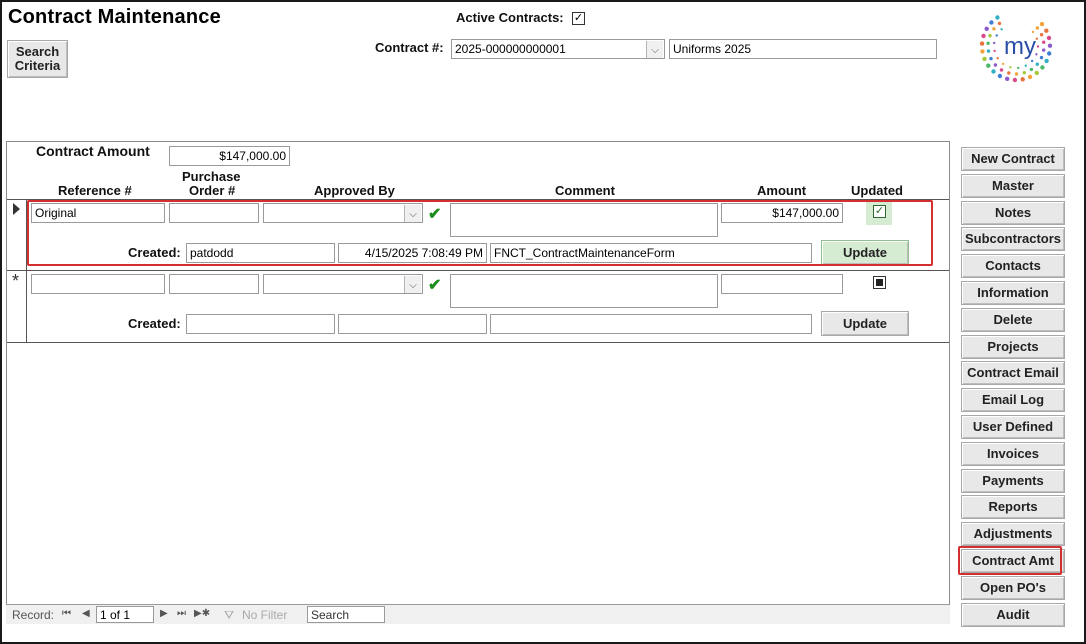 The image size is (1086, 644). I want to click on new-record-icon: ▶✱, so click(202, 613).